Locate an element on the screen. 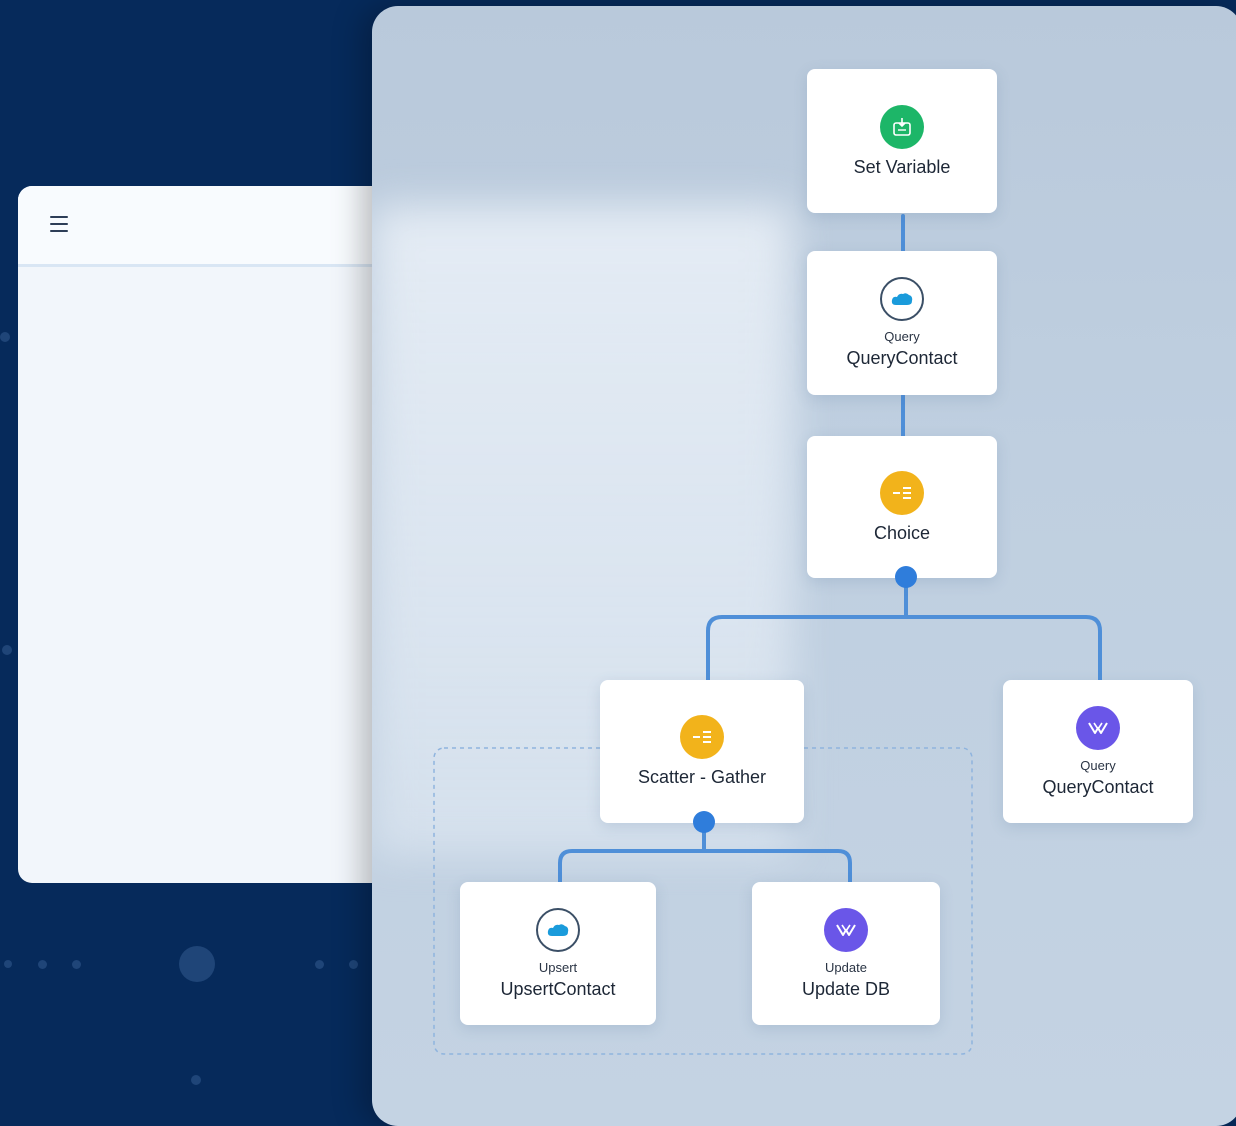 This screenshot has height=1126, width=1236. node-label: Update DB is located at coordinates (846, 988).